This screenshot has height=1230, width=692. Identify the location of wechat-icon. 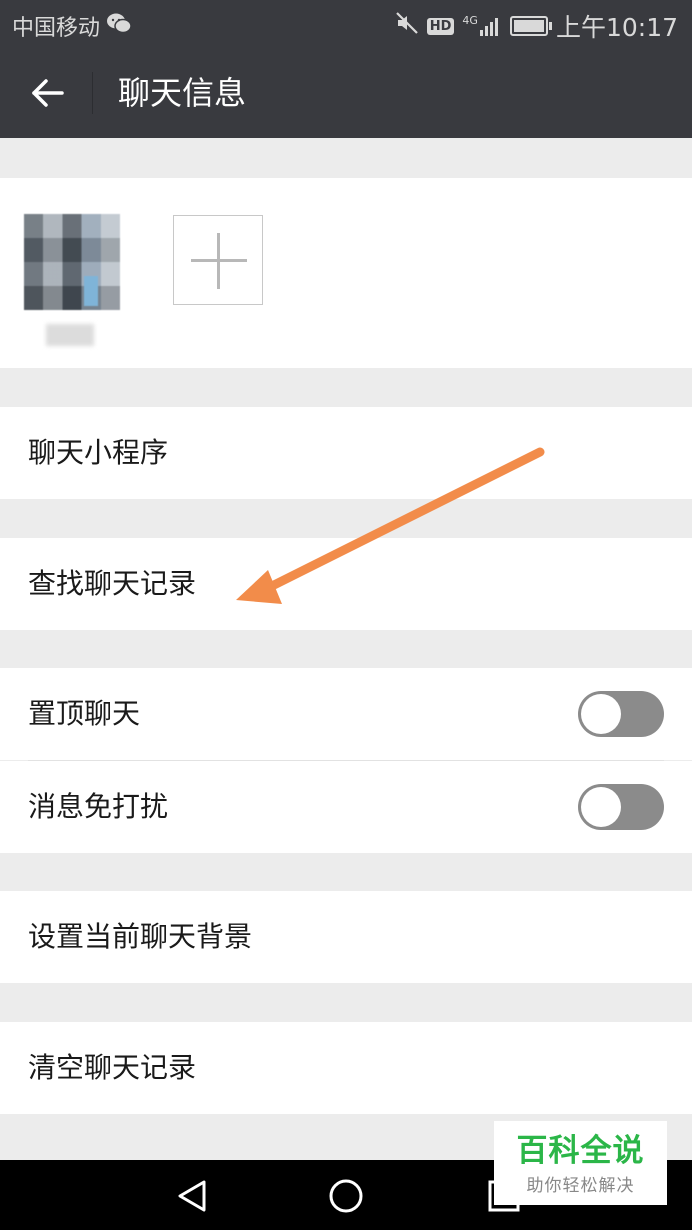
(119, 26).